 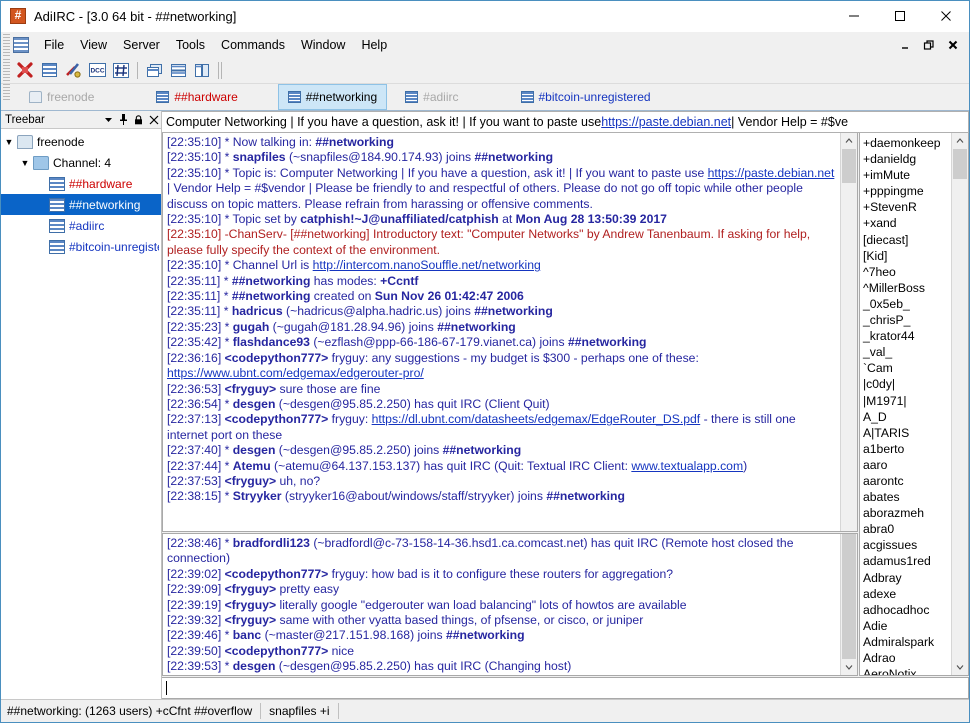 What do you see at coordinates (123, 119) in the screenshot?
I see `pin-icon` at bounding box center [123, 119].